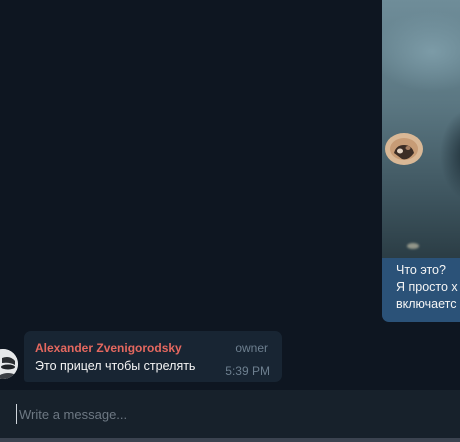  What do you see at coordinates (426, 304) in the screenshot?
I see `caption-line: включаетс` at bounding box center [426, 304].